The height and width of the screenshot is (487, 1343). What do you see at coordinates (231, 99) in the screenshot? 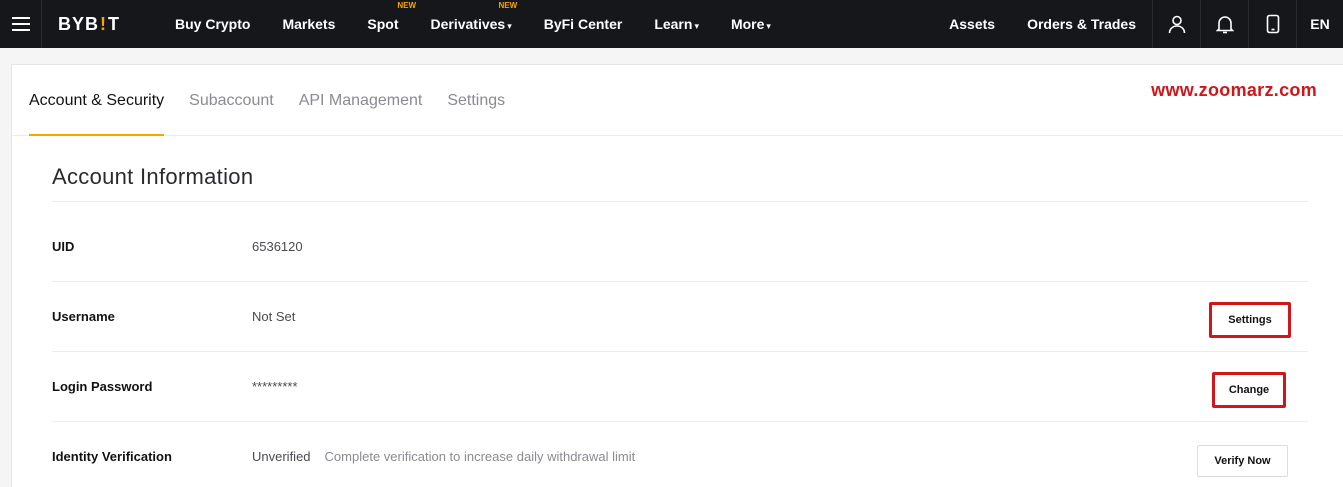
I see `tab-subaccount: Subaccount` at bounding box center [231, 99].